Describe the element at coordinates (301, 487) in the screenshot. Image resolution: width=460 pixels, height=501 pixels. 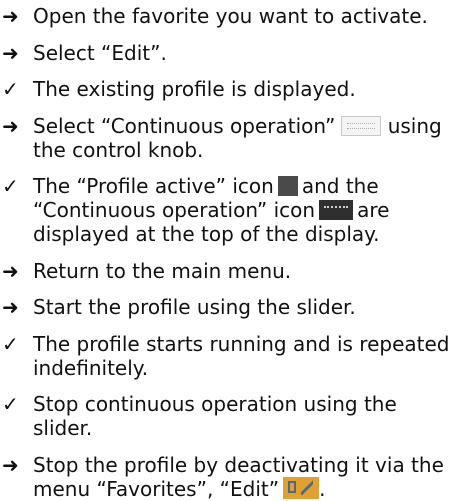
I see `favorites-edit-icon` at that location.